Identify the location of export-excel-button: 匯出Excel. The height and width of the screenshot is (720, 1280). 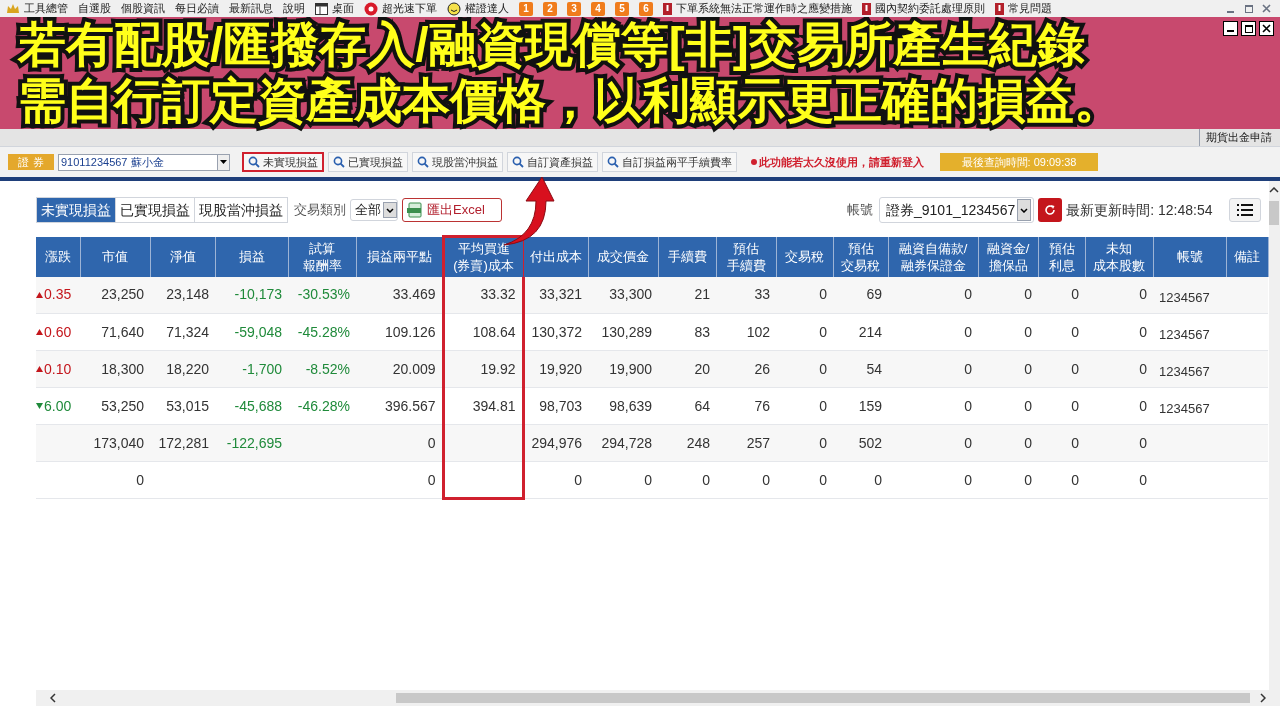
(452, 210).